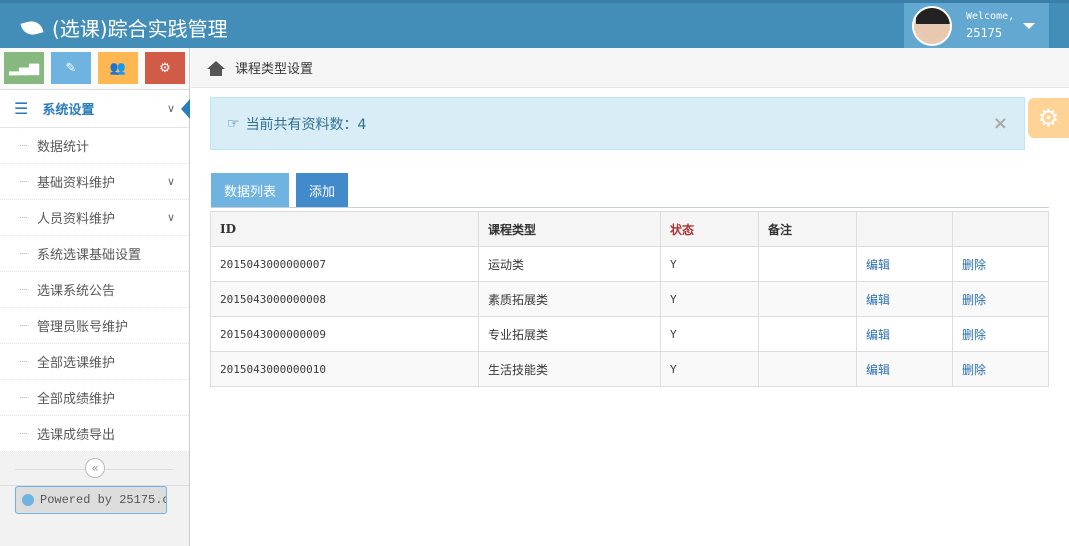 The height and width of the screenshot is (546, 1069). I want to click on sidebar-item-label: 全部选课维护, so click(76, 363).